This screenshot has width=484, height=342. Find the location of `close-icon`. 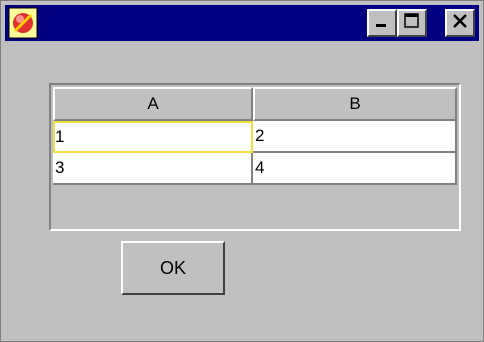

close-icon is located at coordinates (460, 23).